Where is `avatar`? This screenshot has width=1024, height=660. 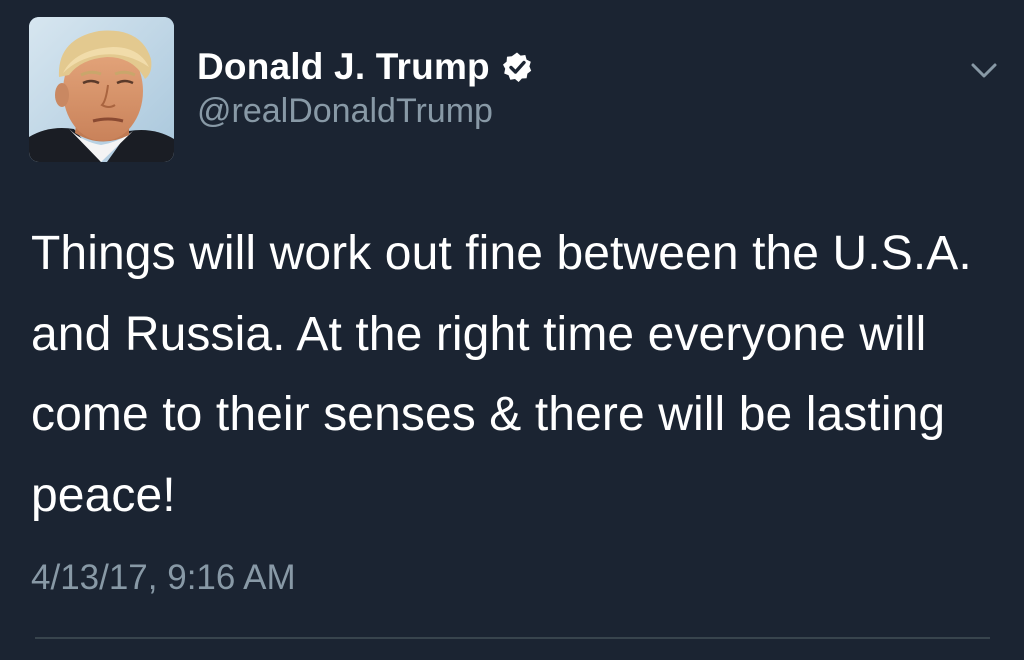 avatar is located at coordinates (101, 89).